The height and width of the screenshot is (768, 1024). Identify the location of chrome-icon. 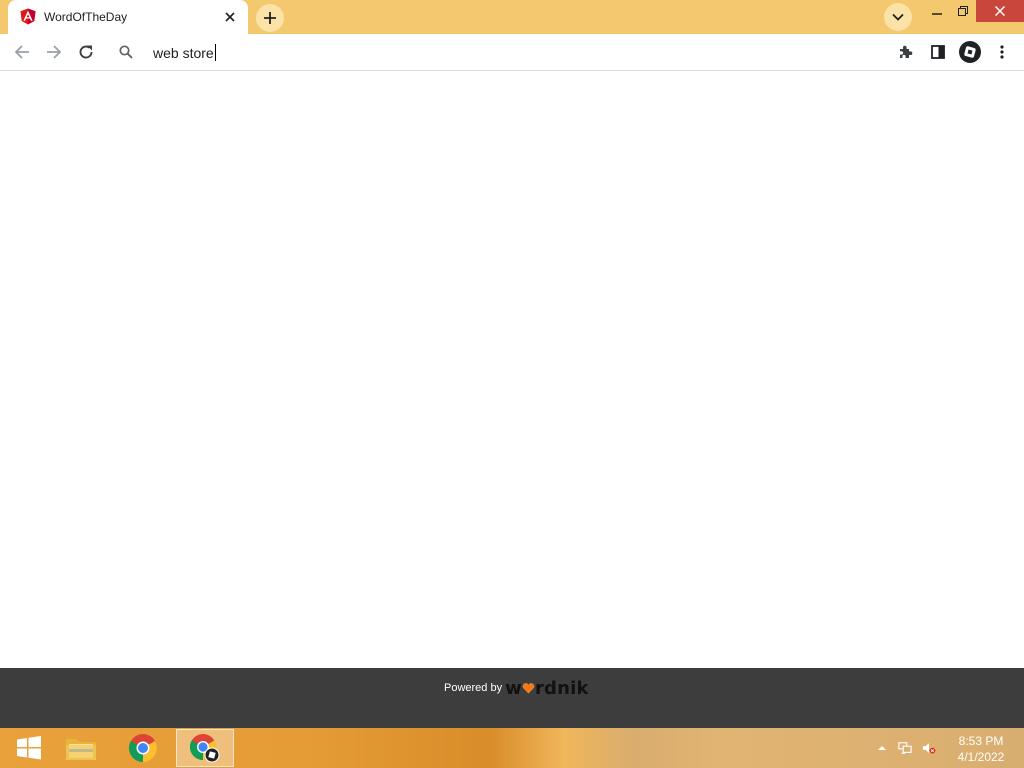
(143, 748).